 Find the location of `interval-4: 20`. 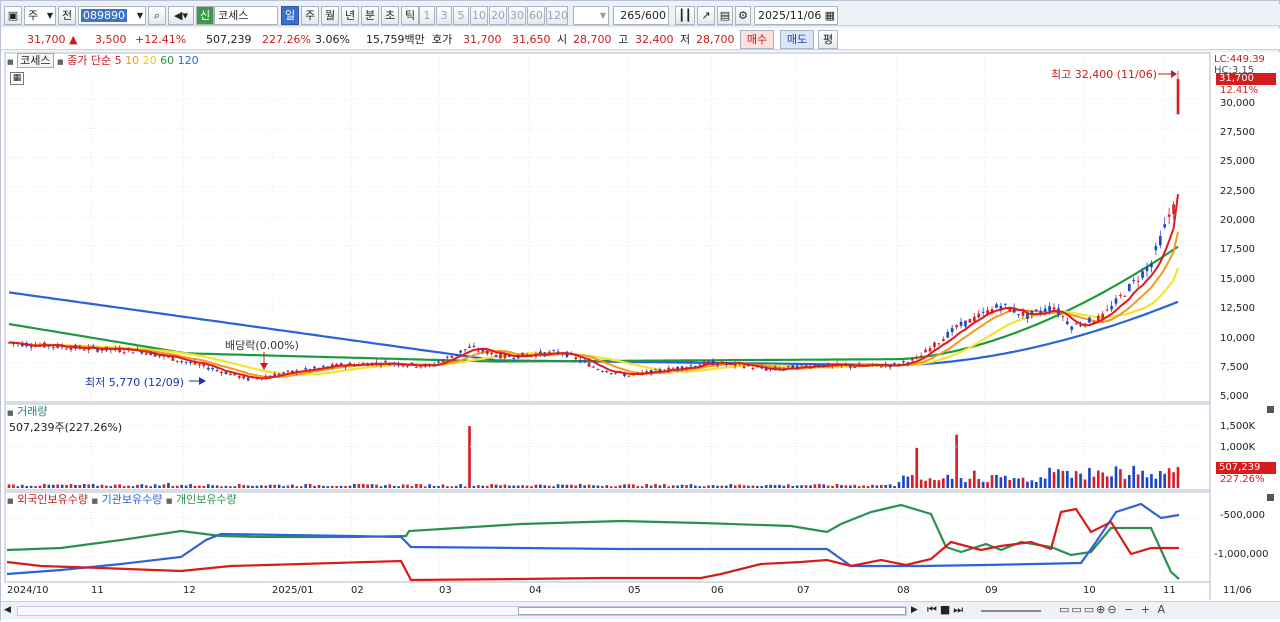

interval-4: 20 is located at coordinates (498, 15).